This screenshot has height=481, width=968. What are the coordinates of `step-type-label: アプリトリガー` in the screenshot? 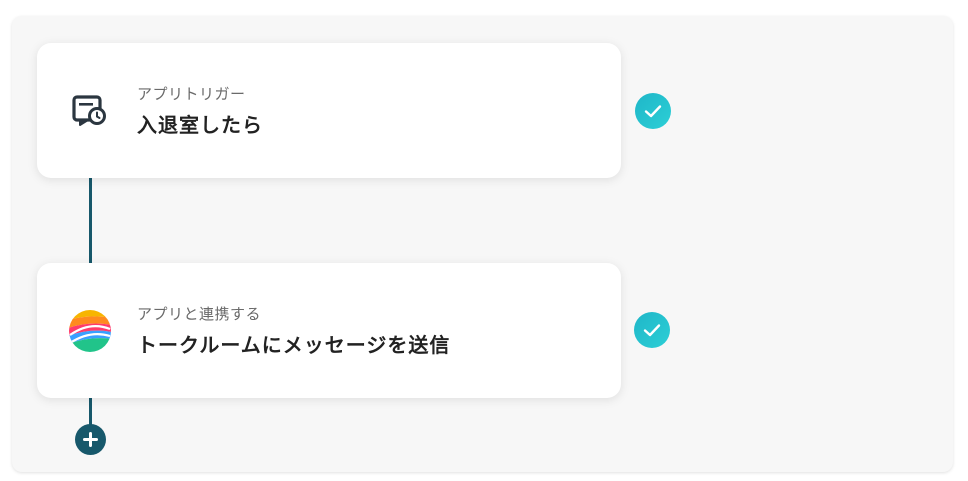 It's located at (191, 94).